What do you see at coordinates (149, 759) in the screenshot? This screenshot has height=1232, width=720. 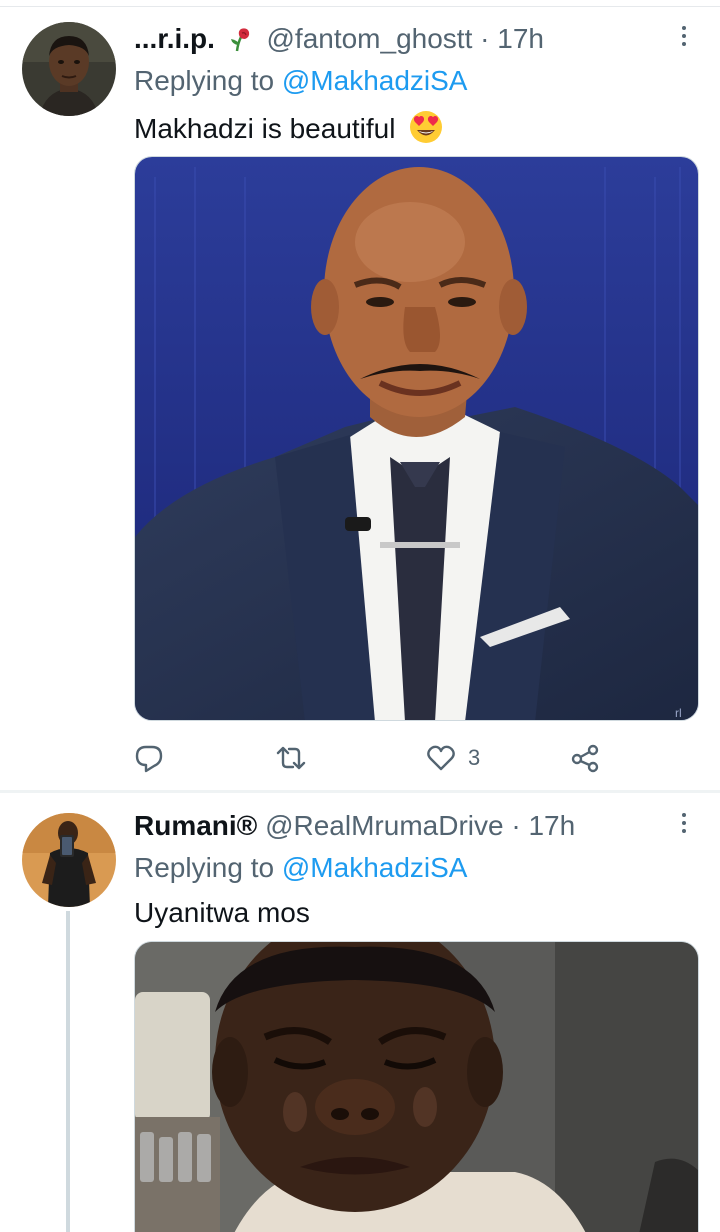 I see `reply-icon` at bounding box center [149, 759].